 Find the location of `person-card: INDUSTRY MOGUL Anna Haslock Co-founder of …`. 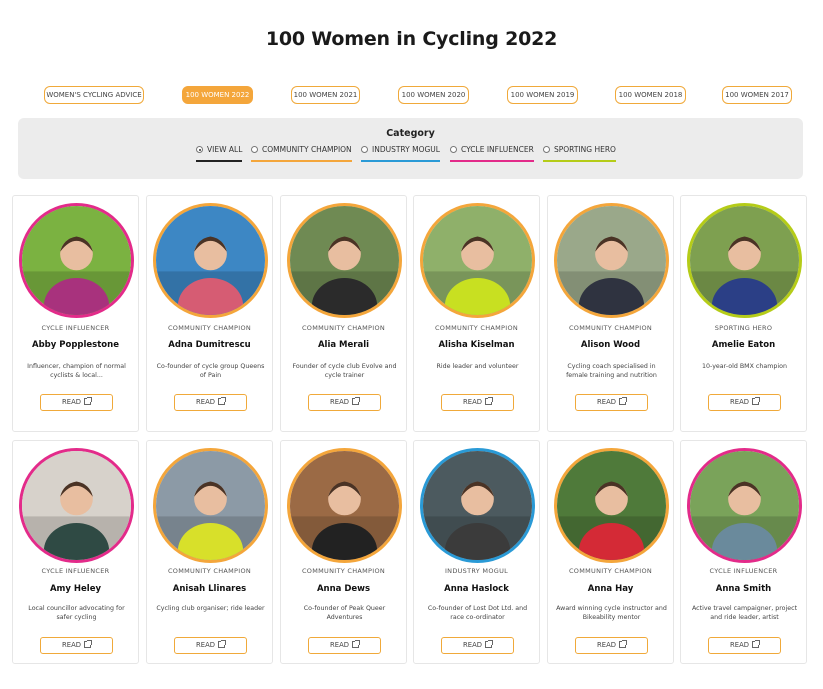

person-card: INDUSTRY MOGUL Anna Haslock Co-founder of … is located at coordinates (476, 552).